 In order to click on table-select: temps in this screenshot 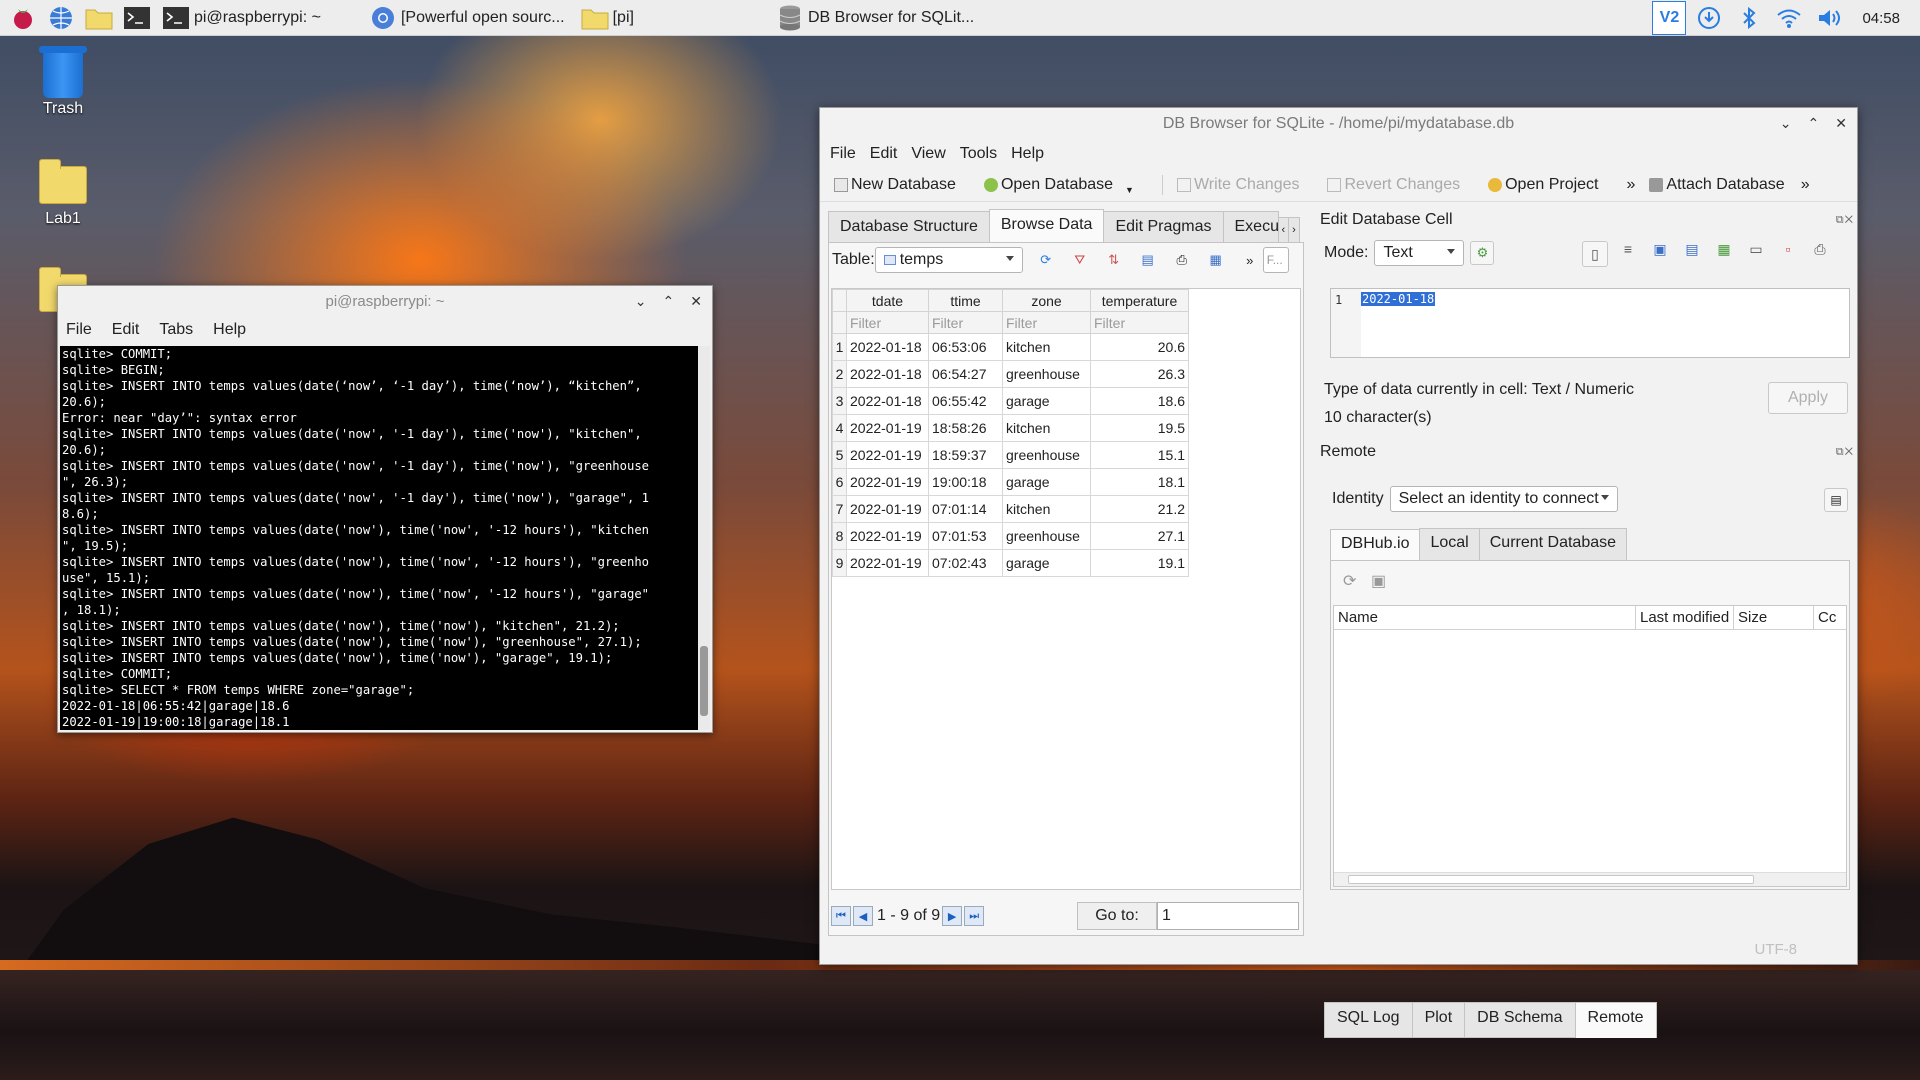, I will do `click(948, 260)`.